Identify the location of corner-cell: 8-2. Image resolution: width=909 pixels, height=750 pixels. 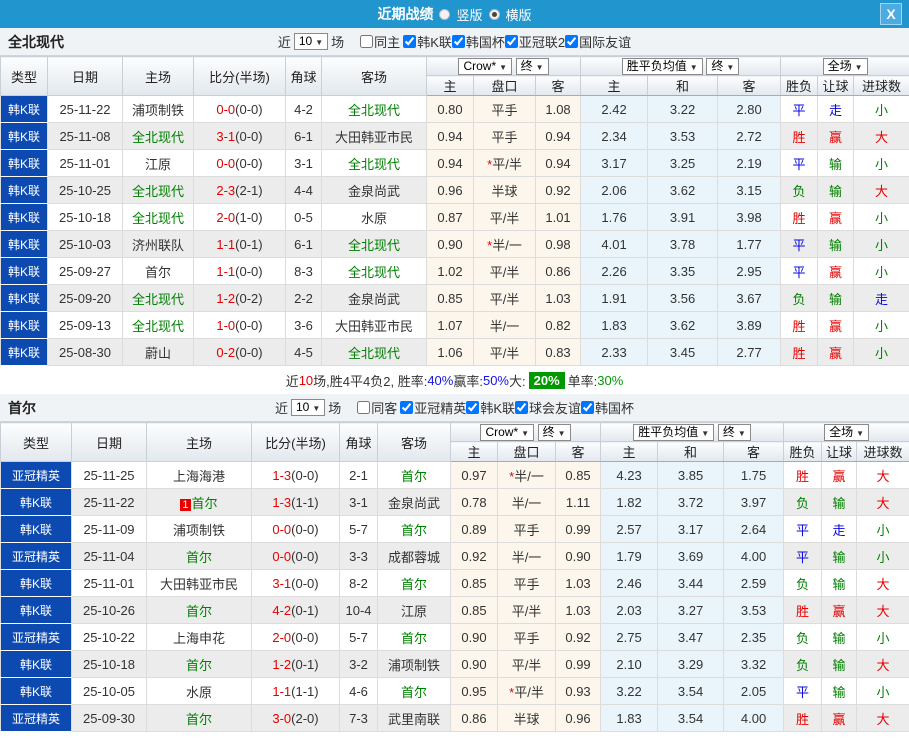
(358, 583).